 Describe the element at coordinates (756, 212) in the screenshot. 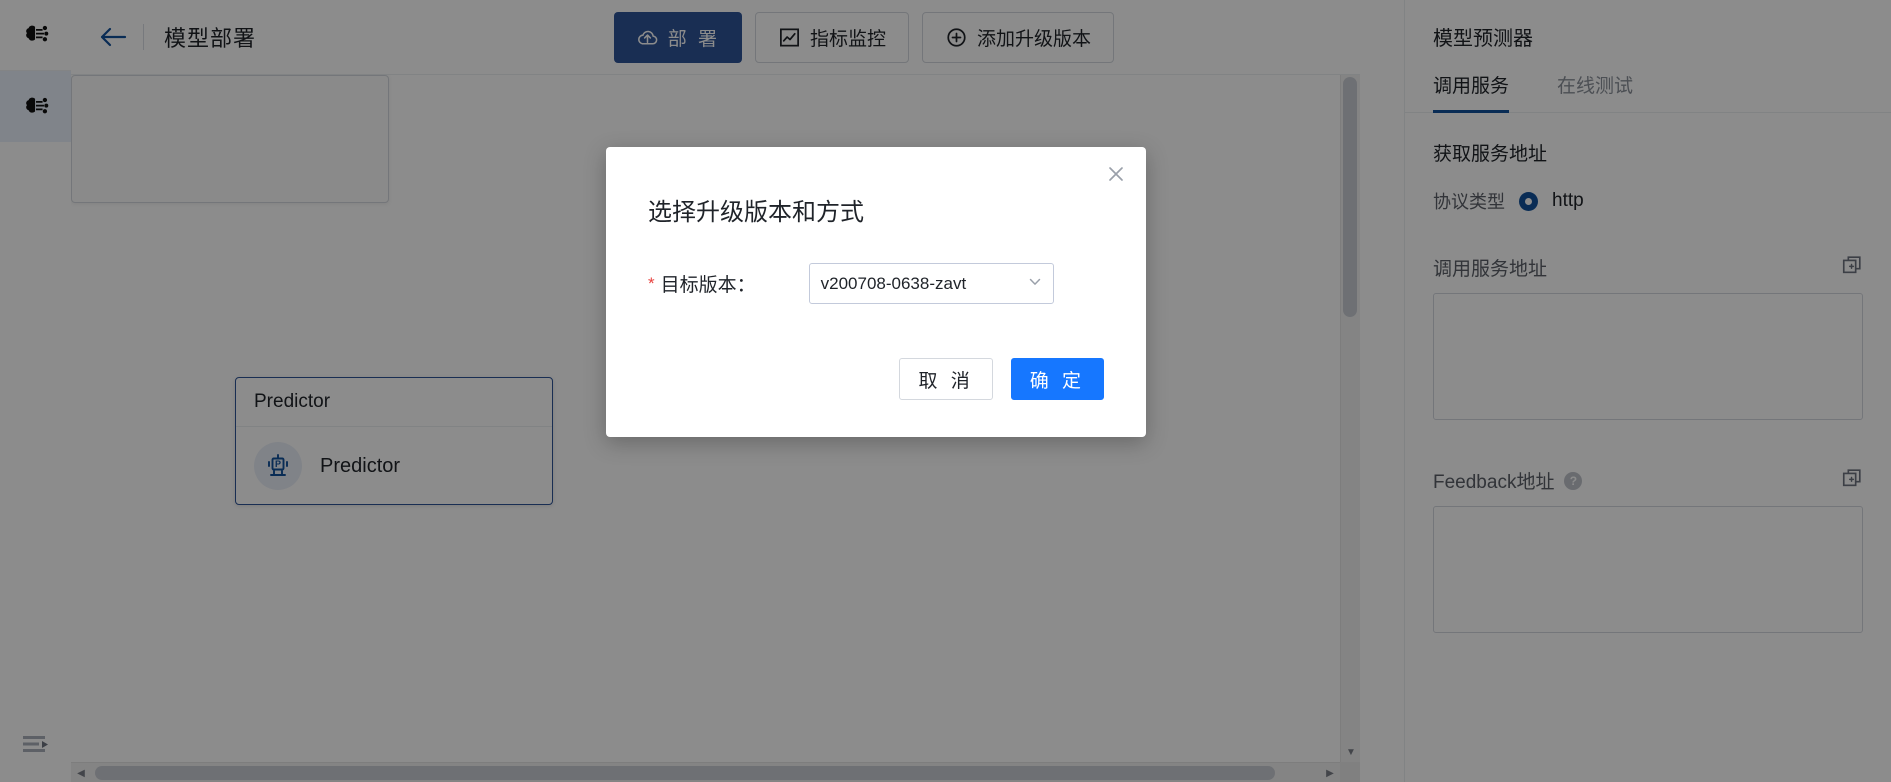

I see `modal-title: 选择升级版本和方式` at that location.